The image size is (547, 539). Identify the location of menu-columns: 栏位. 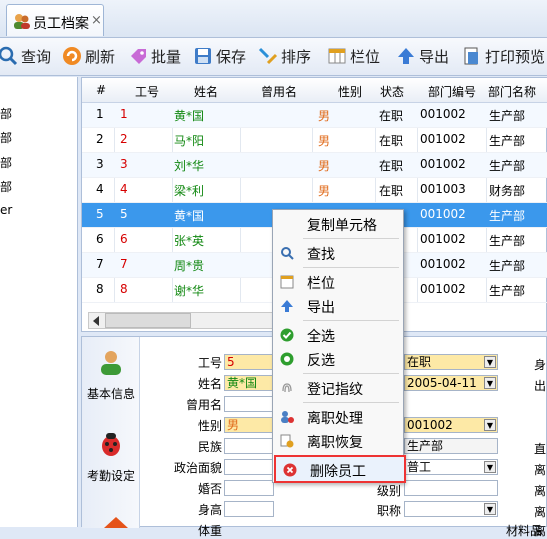
(338, 282).